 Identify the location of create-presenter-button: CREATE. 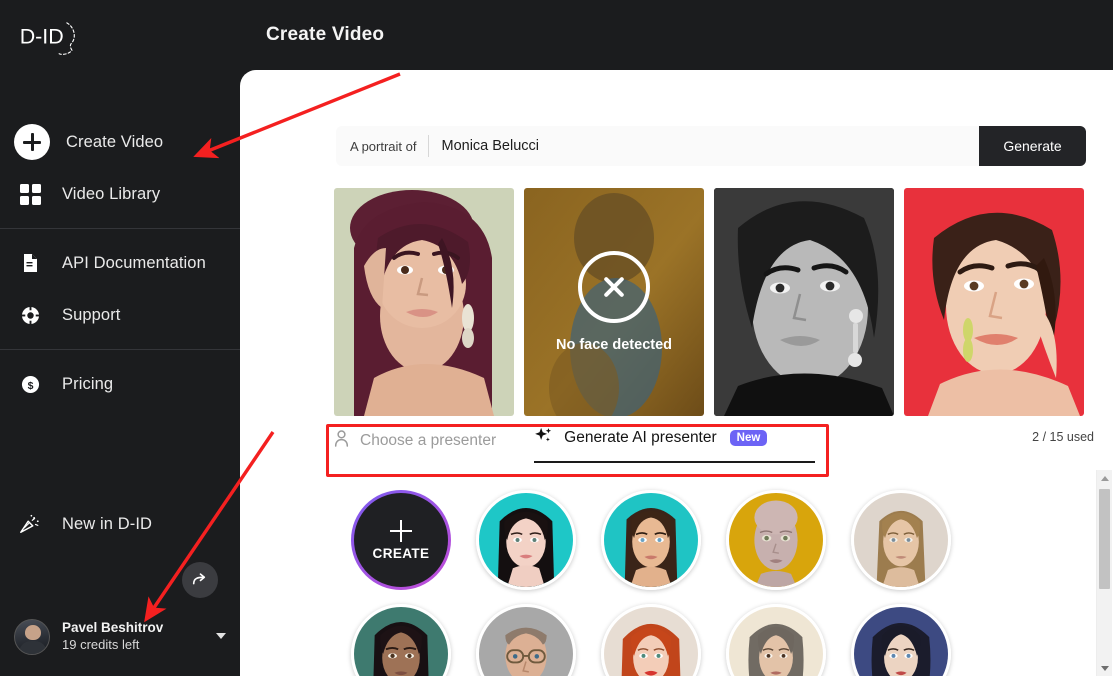
(401, 540).